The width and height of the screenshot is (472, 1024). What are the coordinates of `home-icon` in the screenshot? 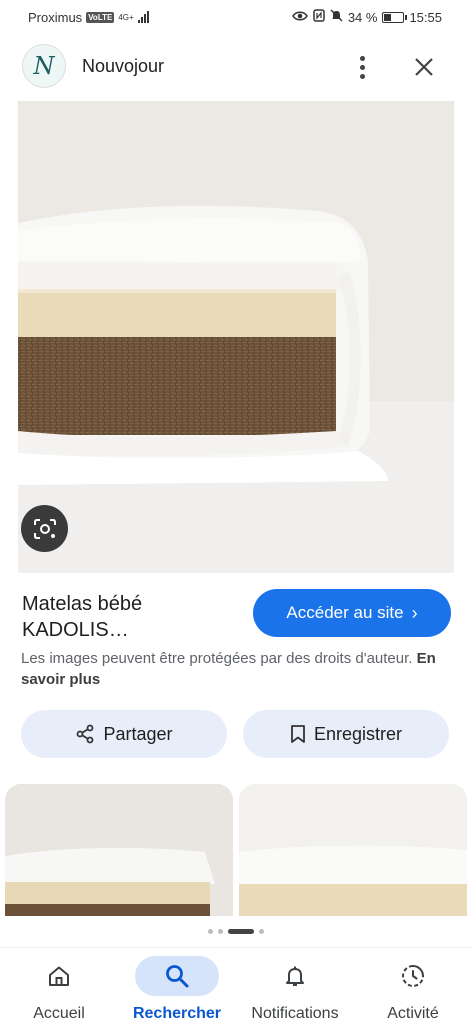 It's located at (59, 976).